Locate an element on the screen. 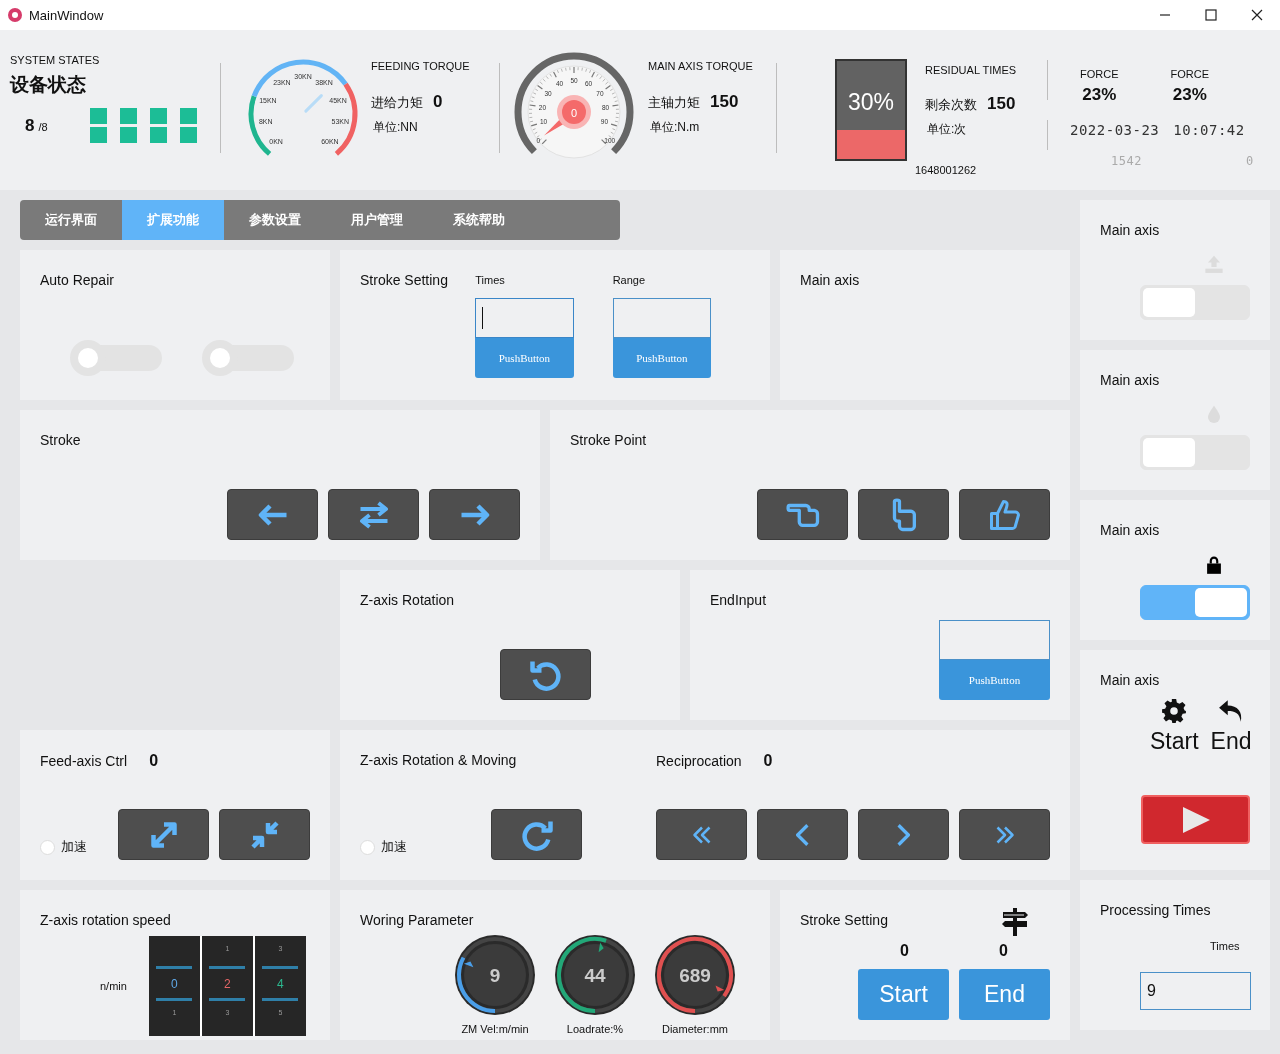  panel-title: Stroke is located at coordinates (61, 440).